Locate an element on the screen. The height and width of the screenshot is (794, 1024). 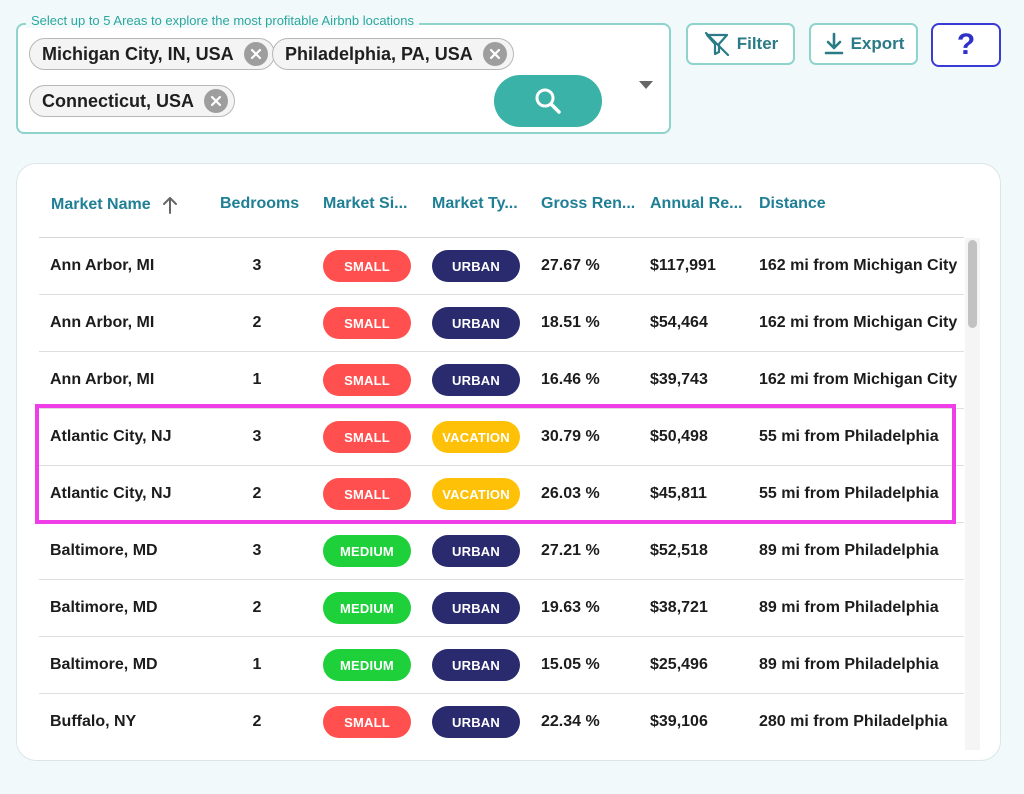
cell-gross-rent: 27.21 % is located at coordinates (570, 550).